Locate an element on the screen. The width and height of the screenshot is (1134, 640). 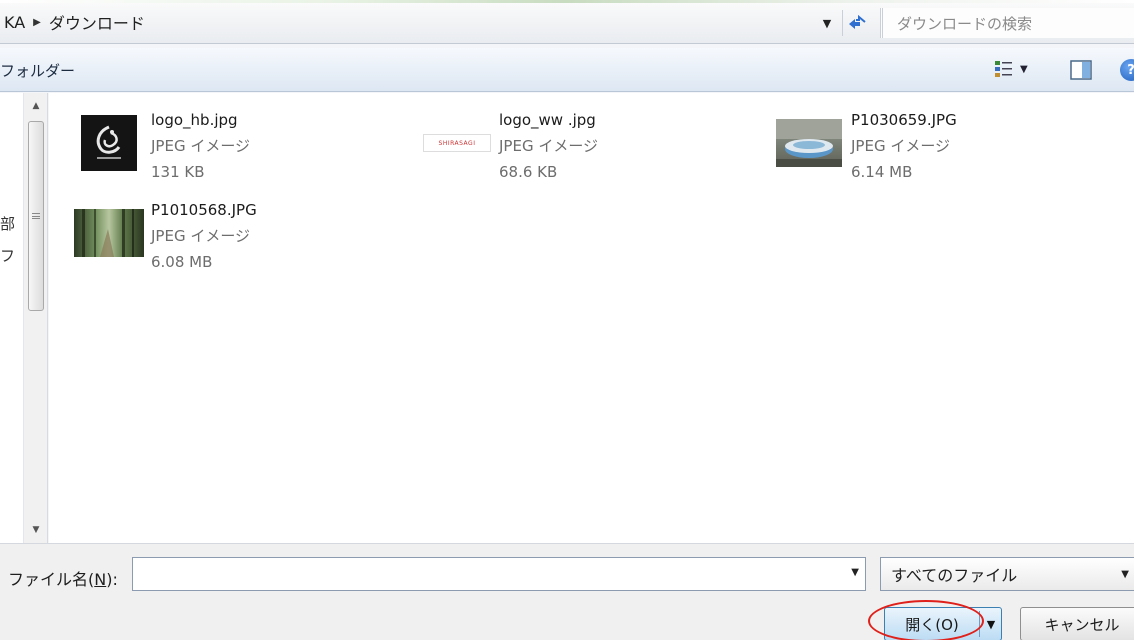
file-meta: logo_hb.jpg JPEG イメージ 131 KB is located at coordinates (200, 146).